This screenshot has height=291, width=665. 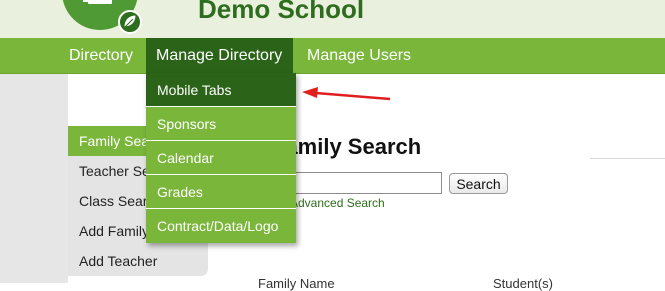 What do you see at coordinates (138, 261) in the screenshot?
I see `sidebar-item-add-teacher: Add Teacher` at bounding box center [138, 261].